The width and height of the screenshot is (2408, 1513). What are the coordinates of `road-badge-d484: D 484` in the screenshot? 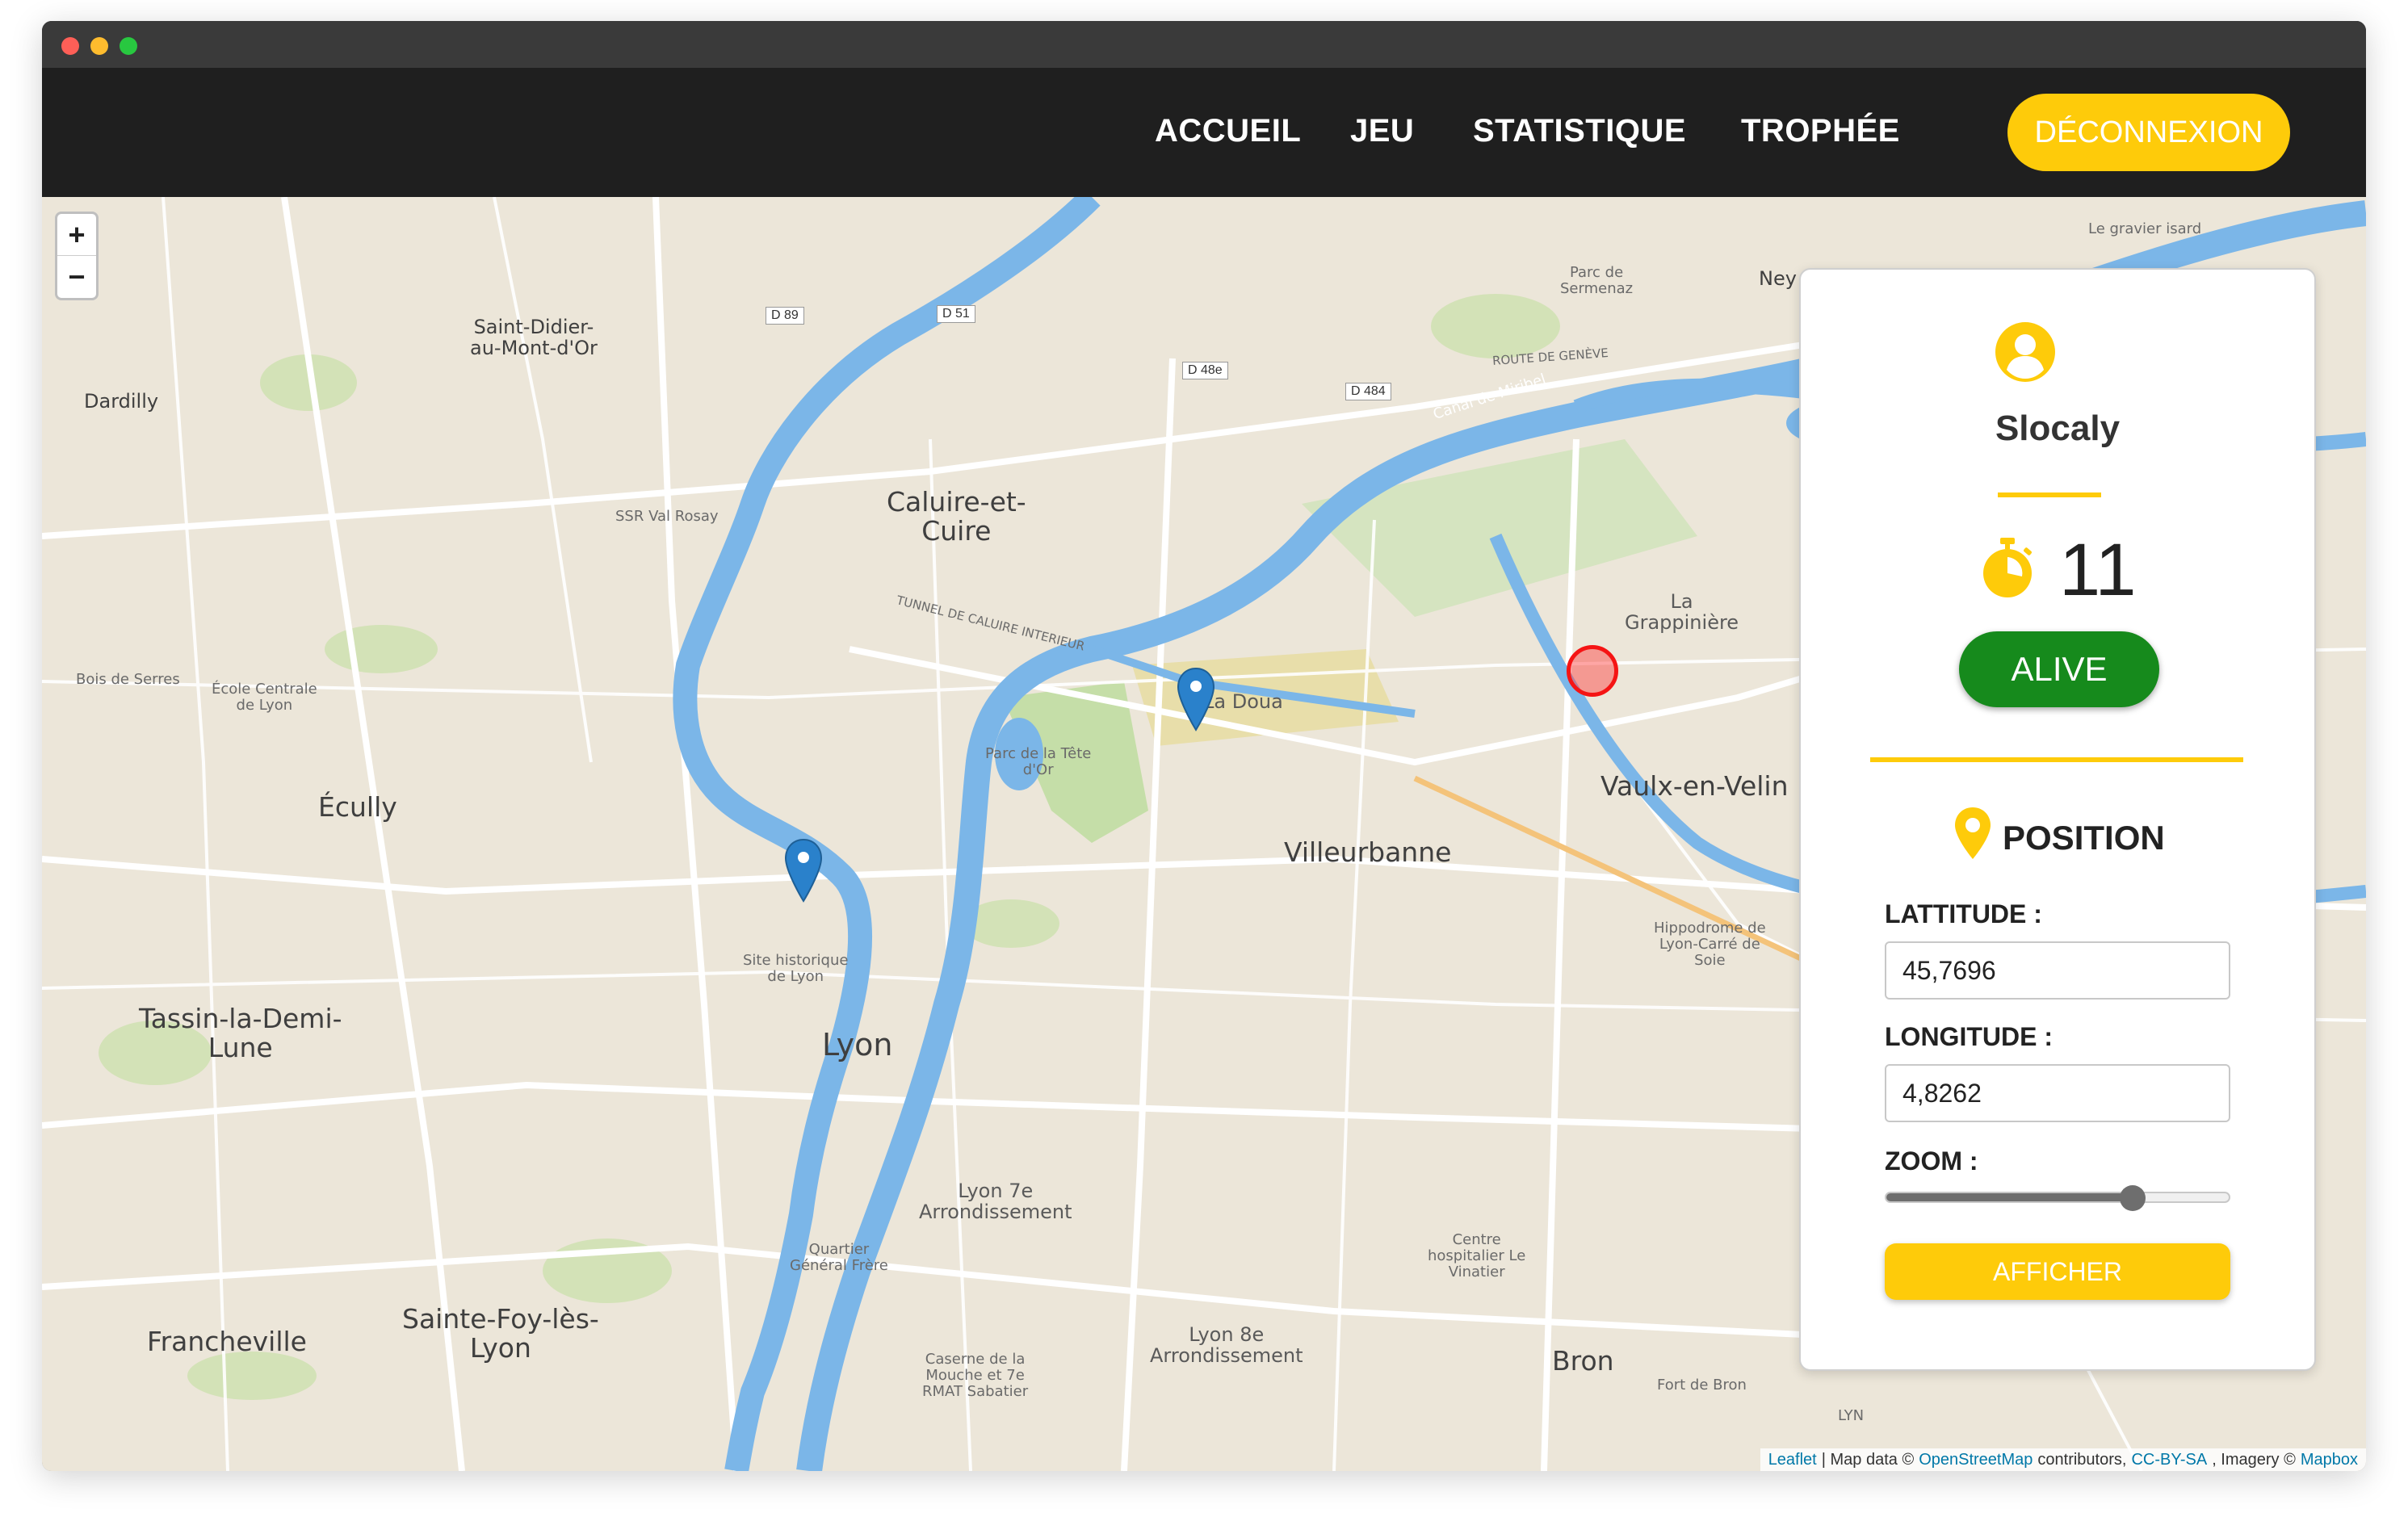 It's located at (1368, 391).